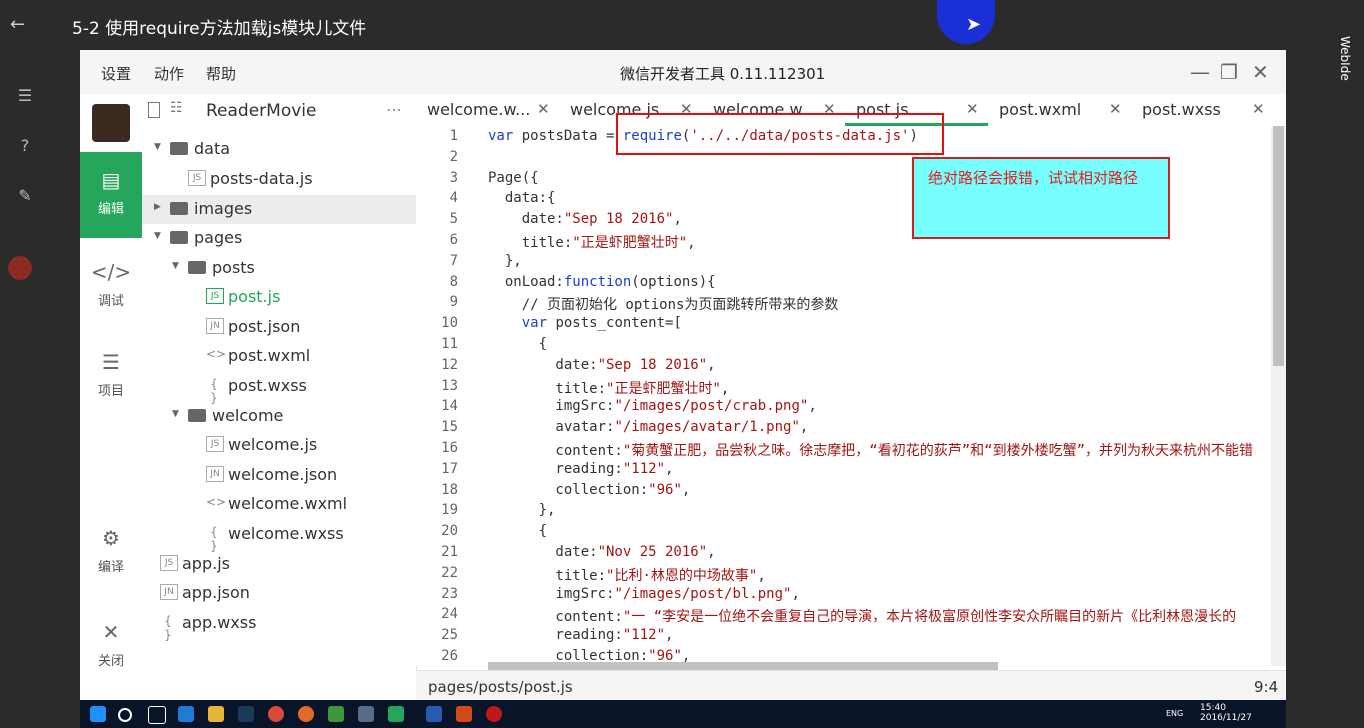 The height and width of the screenshot is (728, 1364). I want to click on tree-file-welcome-wxss: { } welcome.wxss, so click(279, 536).